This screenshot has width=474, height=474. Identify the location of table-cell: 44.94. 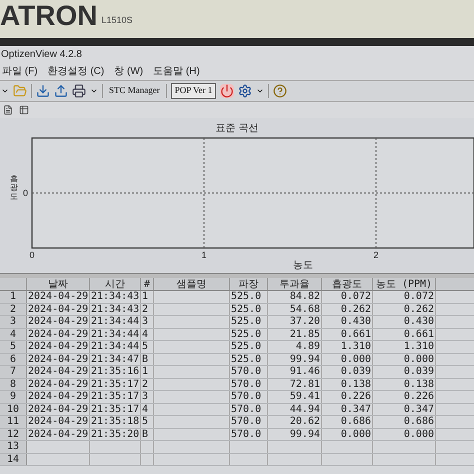
(295, 409).